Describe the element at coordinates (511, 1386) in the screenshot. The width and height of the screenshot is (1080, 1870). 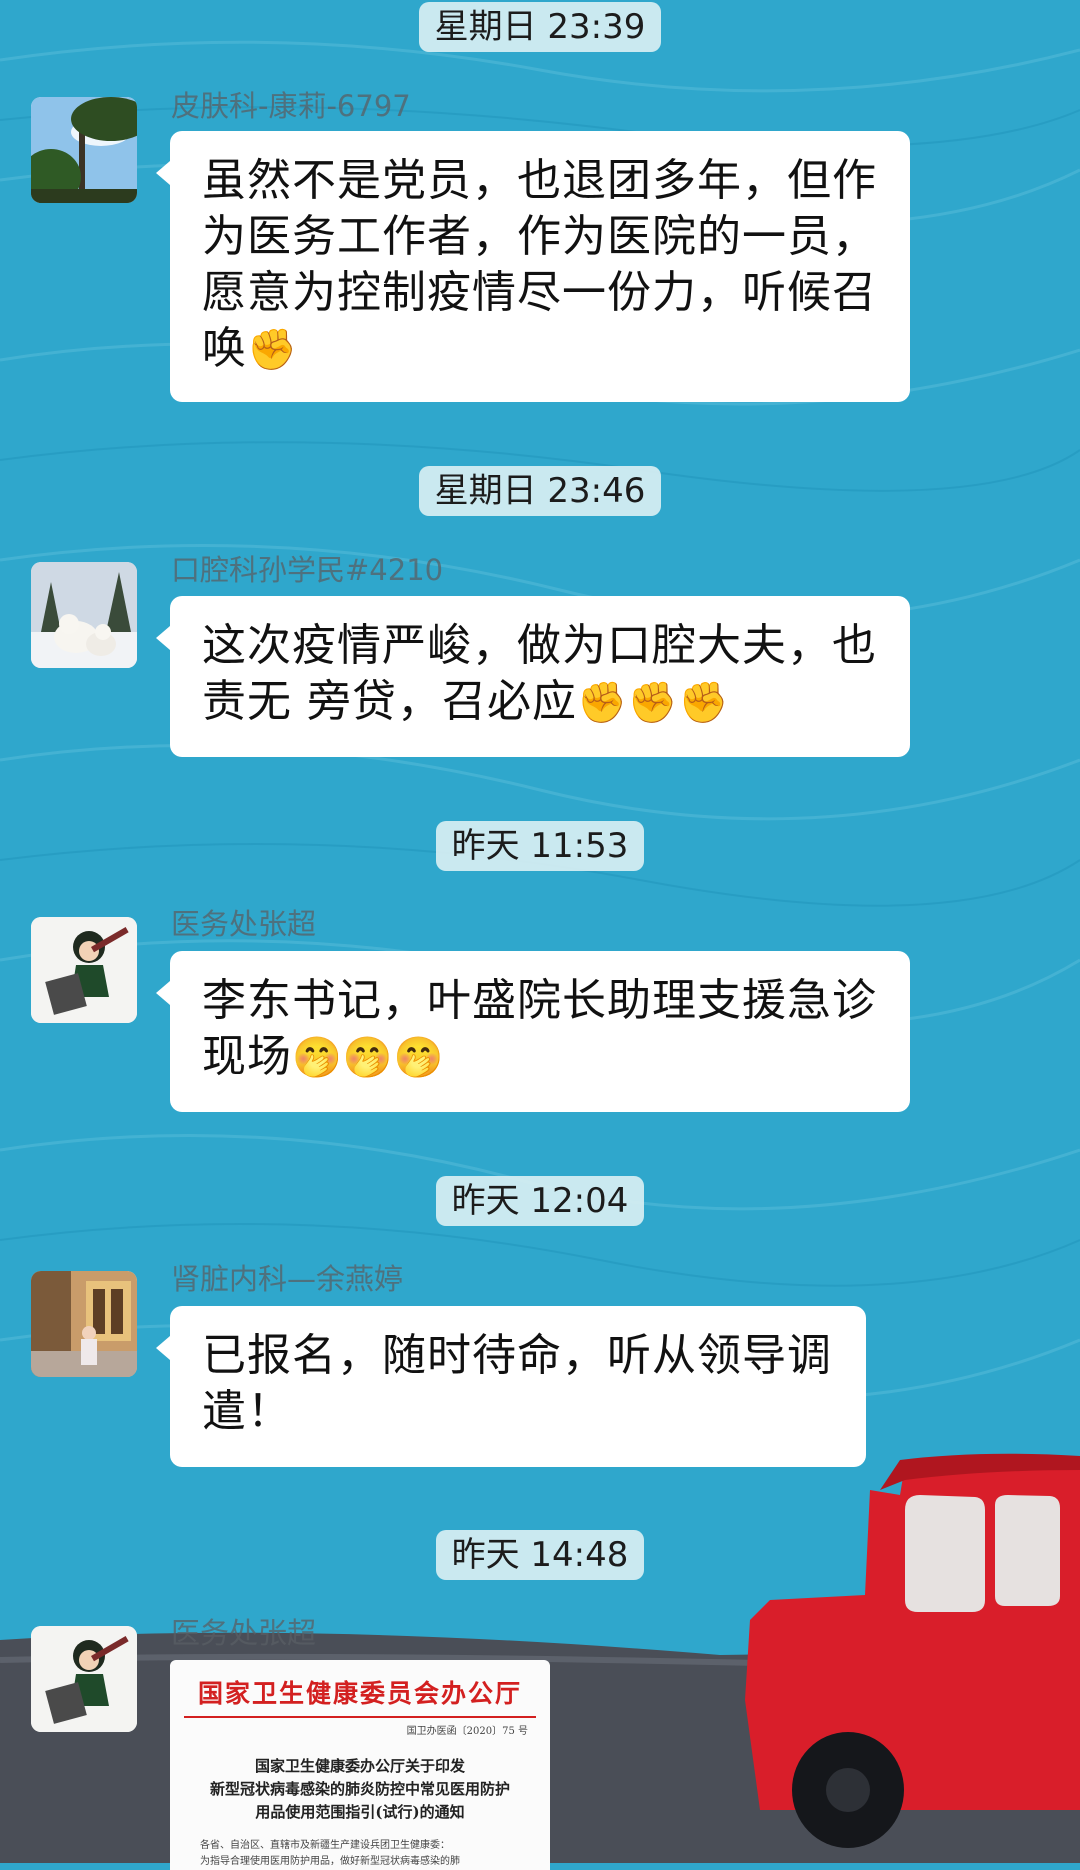
I see `message-bubble: 已报名，随时待命，听从领导调 遣！` at that location.